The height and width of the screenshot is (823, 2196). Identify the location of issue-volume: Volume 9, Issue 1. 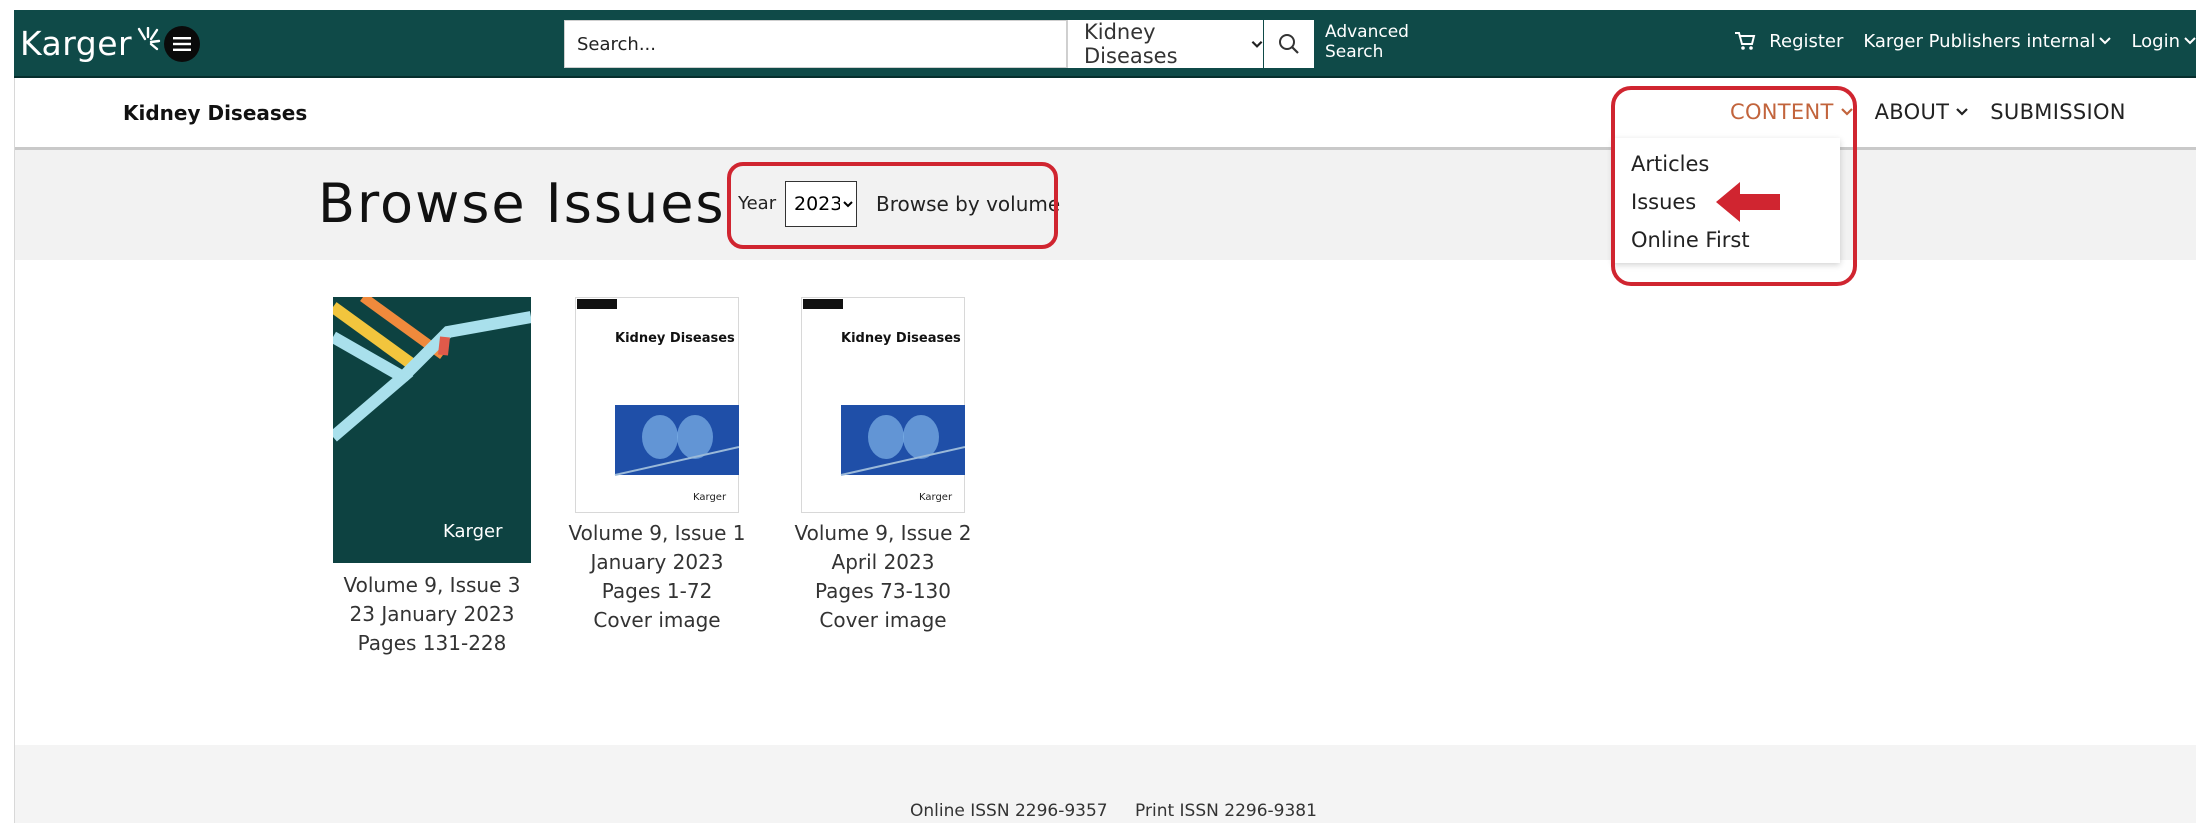
(657, 533).